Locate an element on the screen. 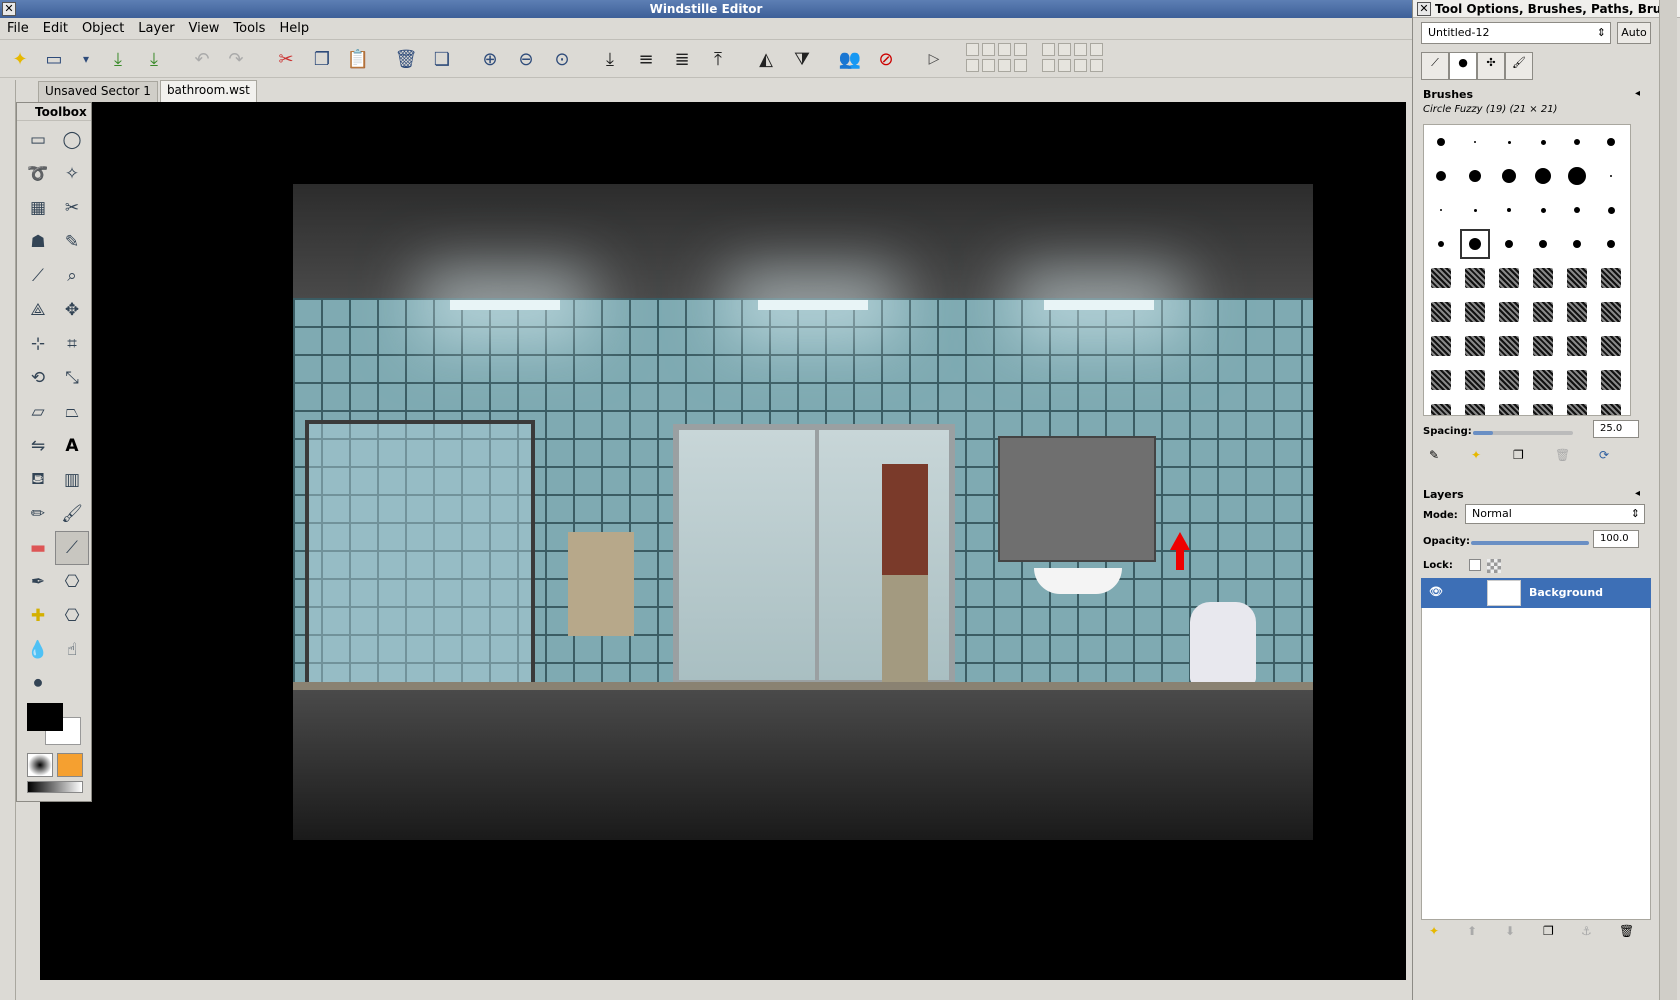 Image resolution: width=1680 pixels, height=1000 pixels. foreground-select-icon: ☗ is located at coordinates (38, 242).